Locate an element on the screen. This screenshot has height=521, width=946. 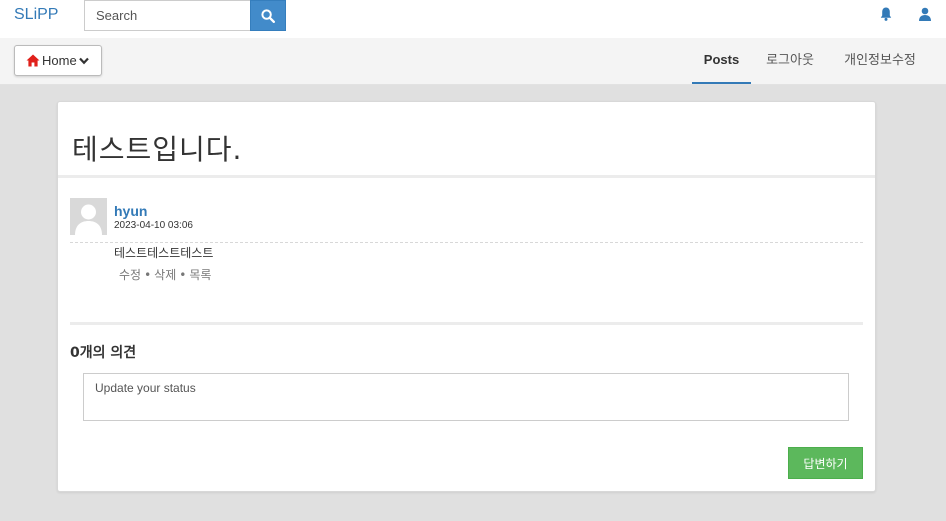
home-dropdown-button: Home is located at coordinates (58, 60).